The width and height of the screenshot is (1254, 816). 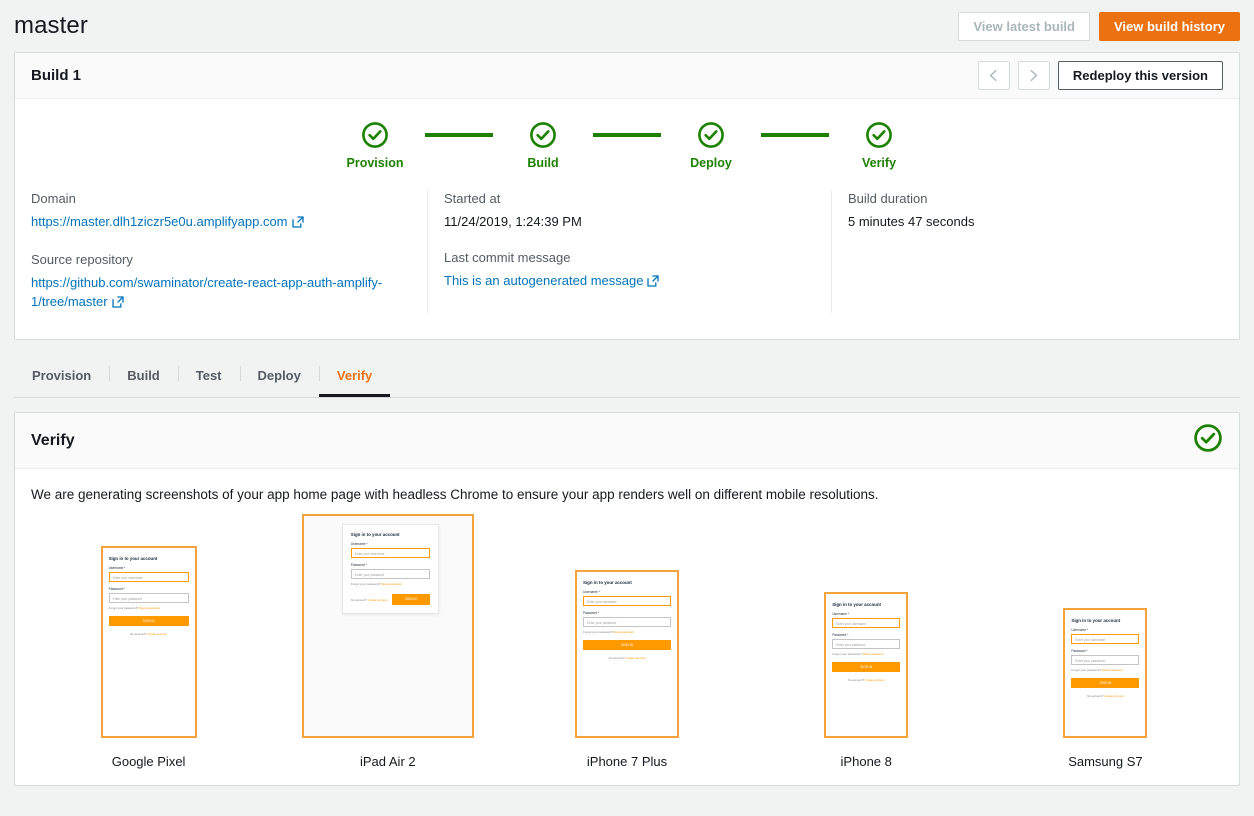 I want to click on last-commit-message-link: This is an autogenerated message, so click(x=543, y=280).